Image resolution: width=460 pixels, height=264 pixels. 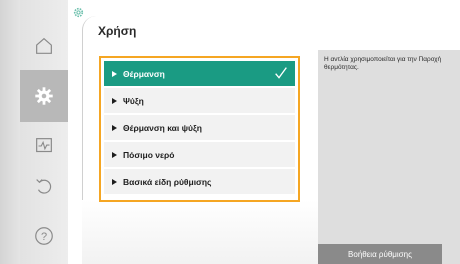 I want to click on nav-undo, so click(x=44, y=186).